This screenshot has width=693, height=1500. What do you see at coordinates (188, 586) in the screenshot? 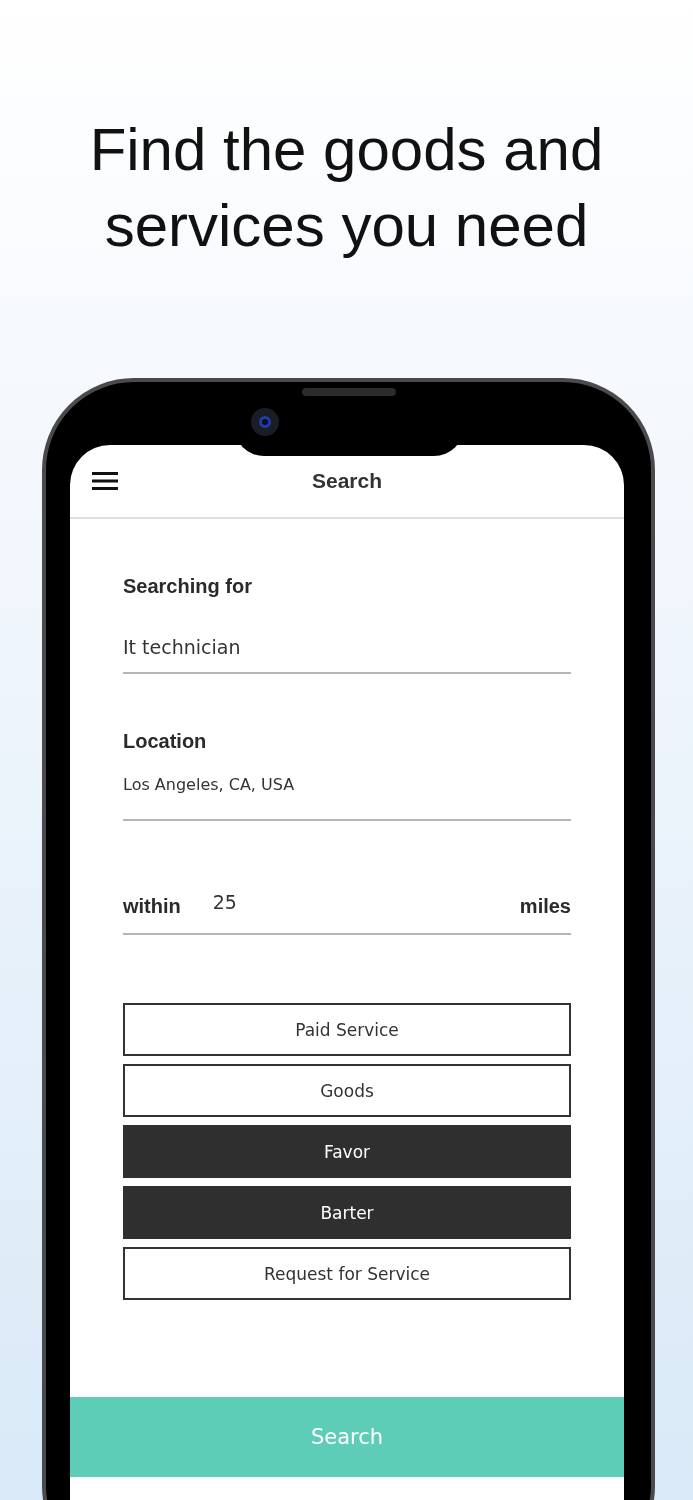
I see `field-label: Searching for` at bounding box center [188, 586].